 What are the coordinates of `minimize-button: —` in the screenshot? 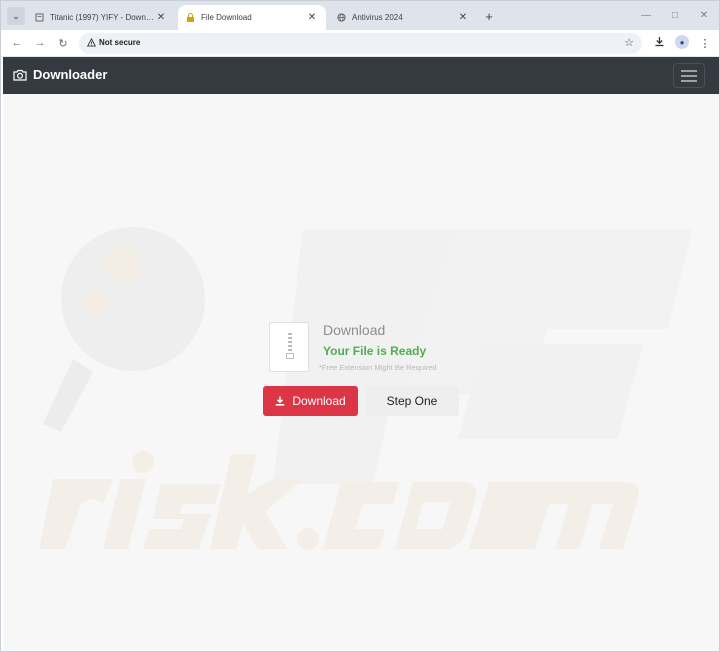 It's located at (646, 15).